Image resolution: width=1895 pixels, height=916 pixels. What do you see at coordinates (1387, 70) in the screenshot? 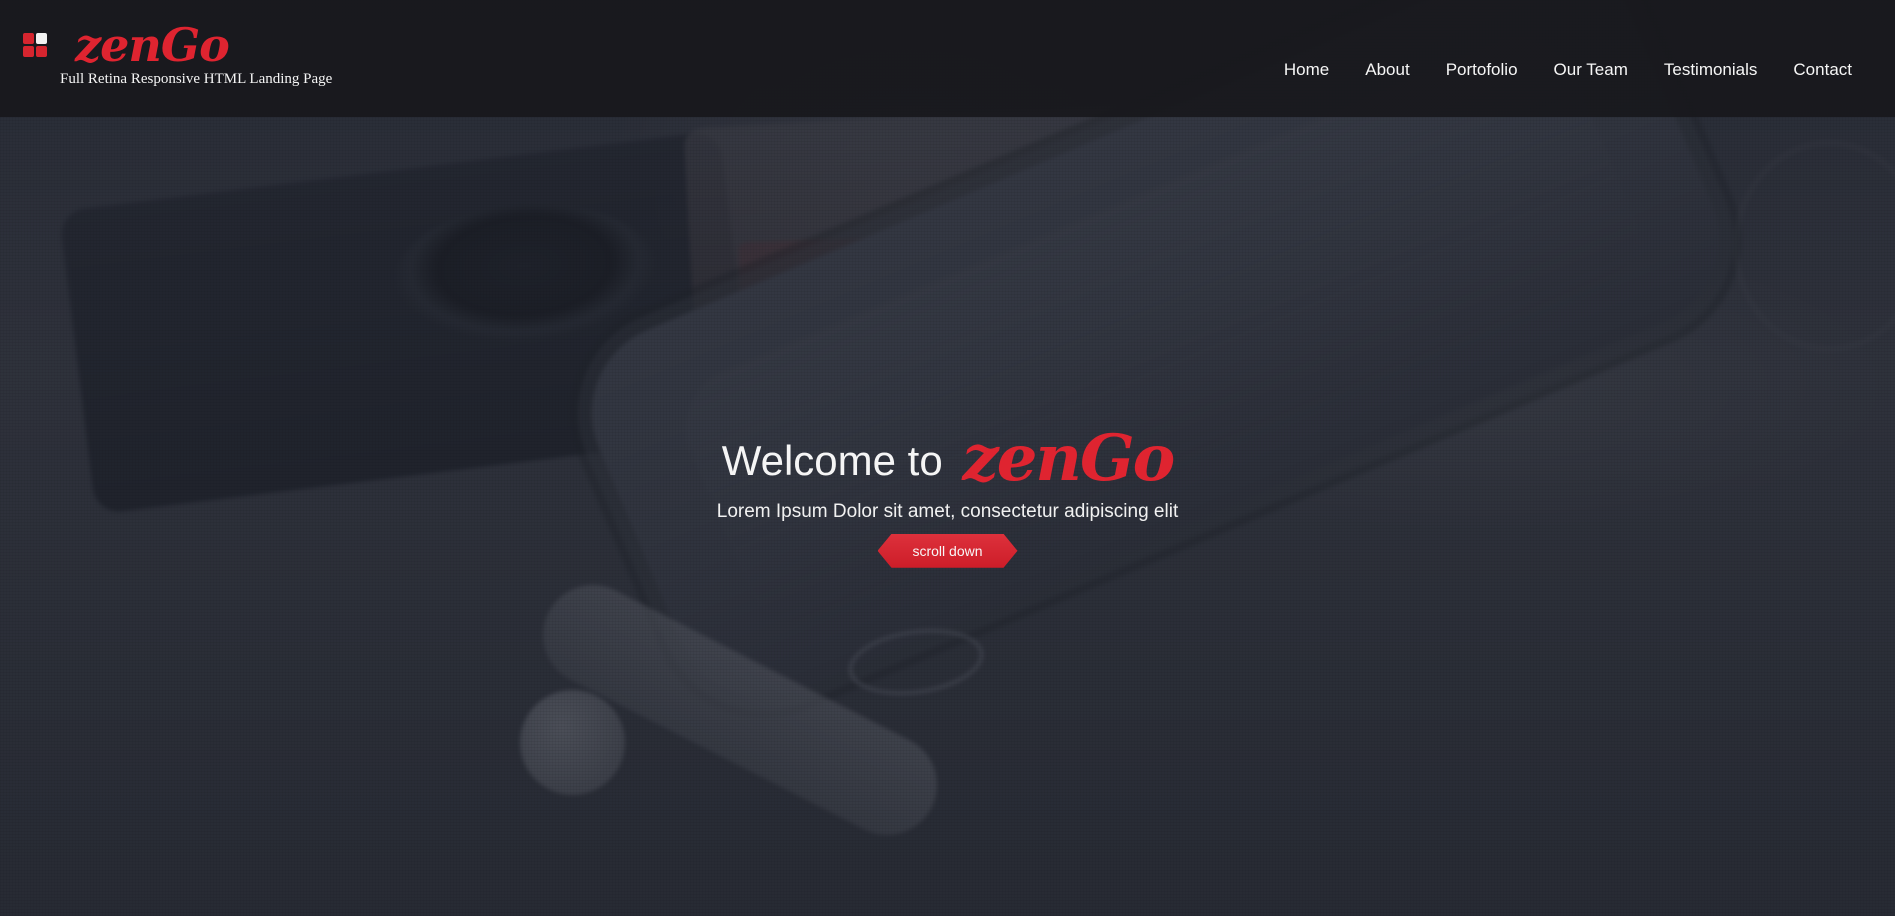
I see `nav-about-link: About` at bounding box center [1387, 70].